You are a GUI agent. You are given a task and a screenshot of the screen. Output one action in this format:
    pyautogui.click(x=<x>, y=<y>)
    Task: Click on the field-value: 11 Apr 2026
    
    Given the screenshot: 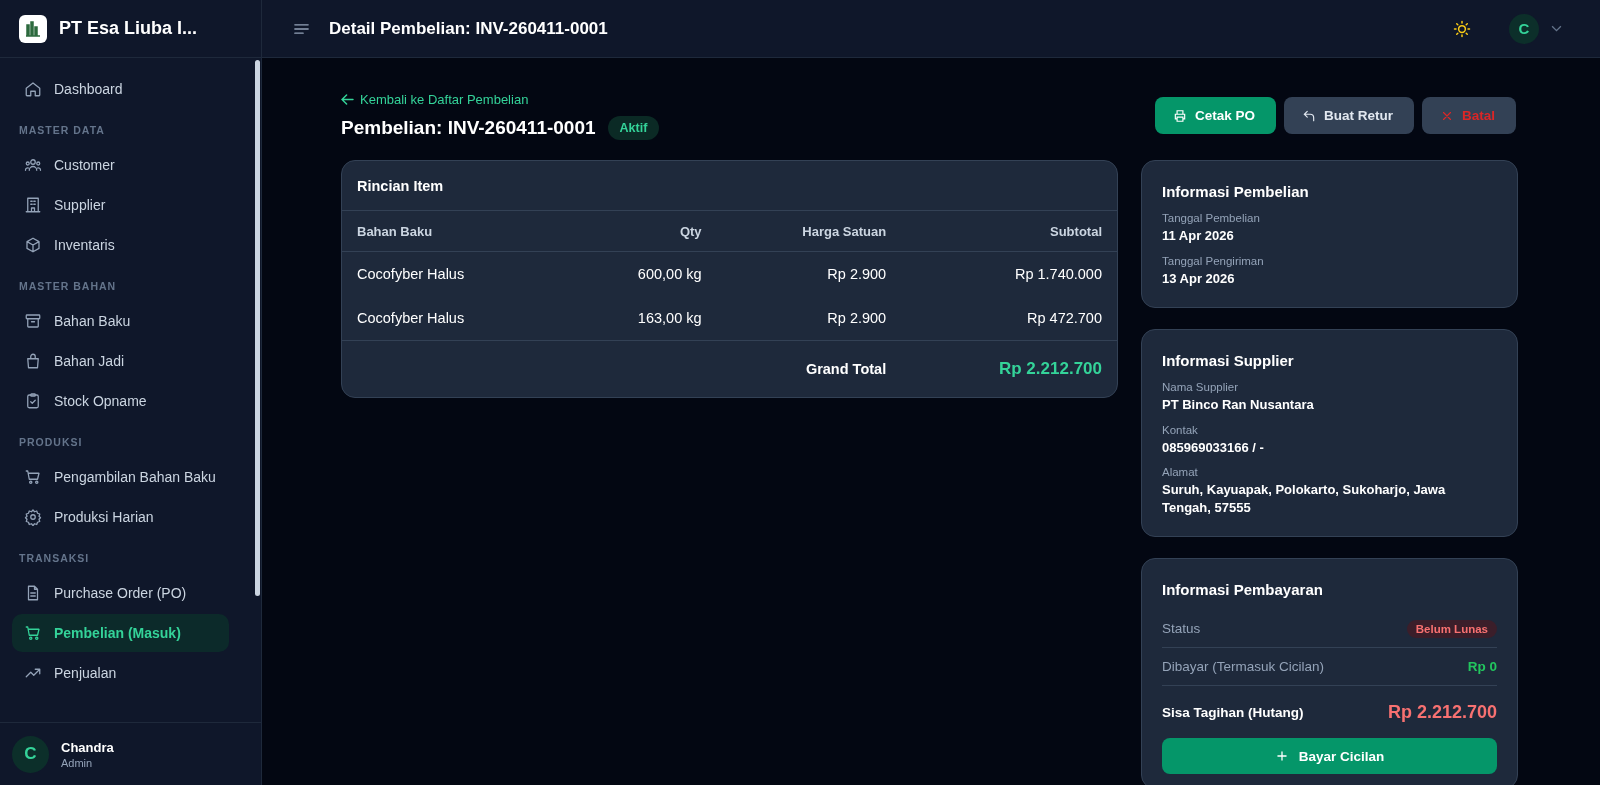 What is the action you would take?
    pyautogui.click(x=1198, y=236)
    